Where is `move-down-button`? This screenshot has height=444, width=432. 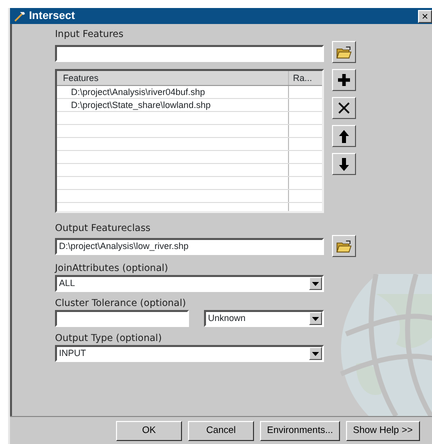 move-down-button is located at coordinates (344, 164).